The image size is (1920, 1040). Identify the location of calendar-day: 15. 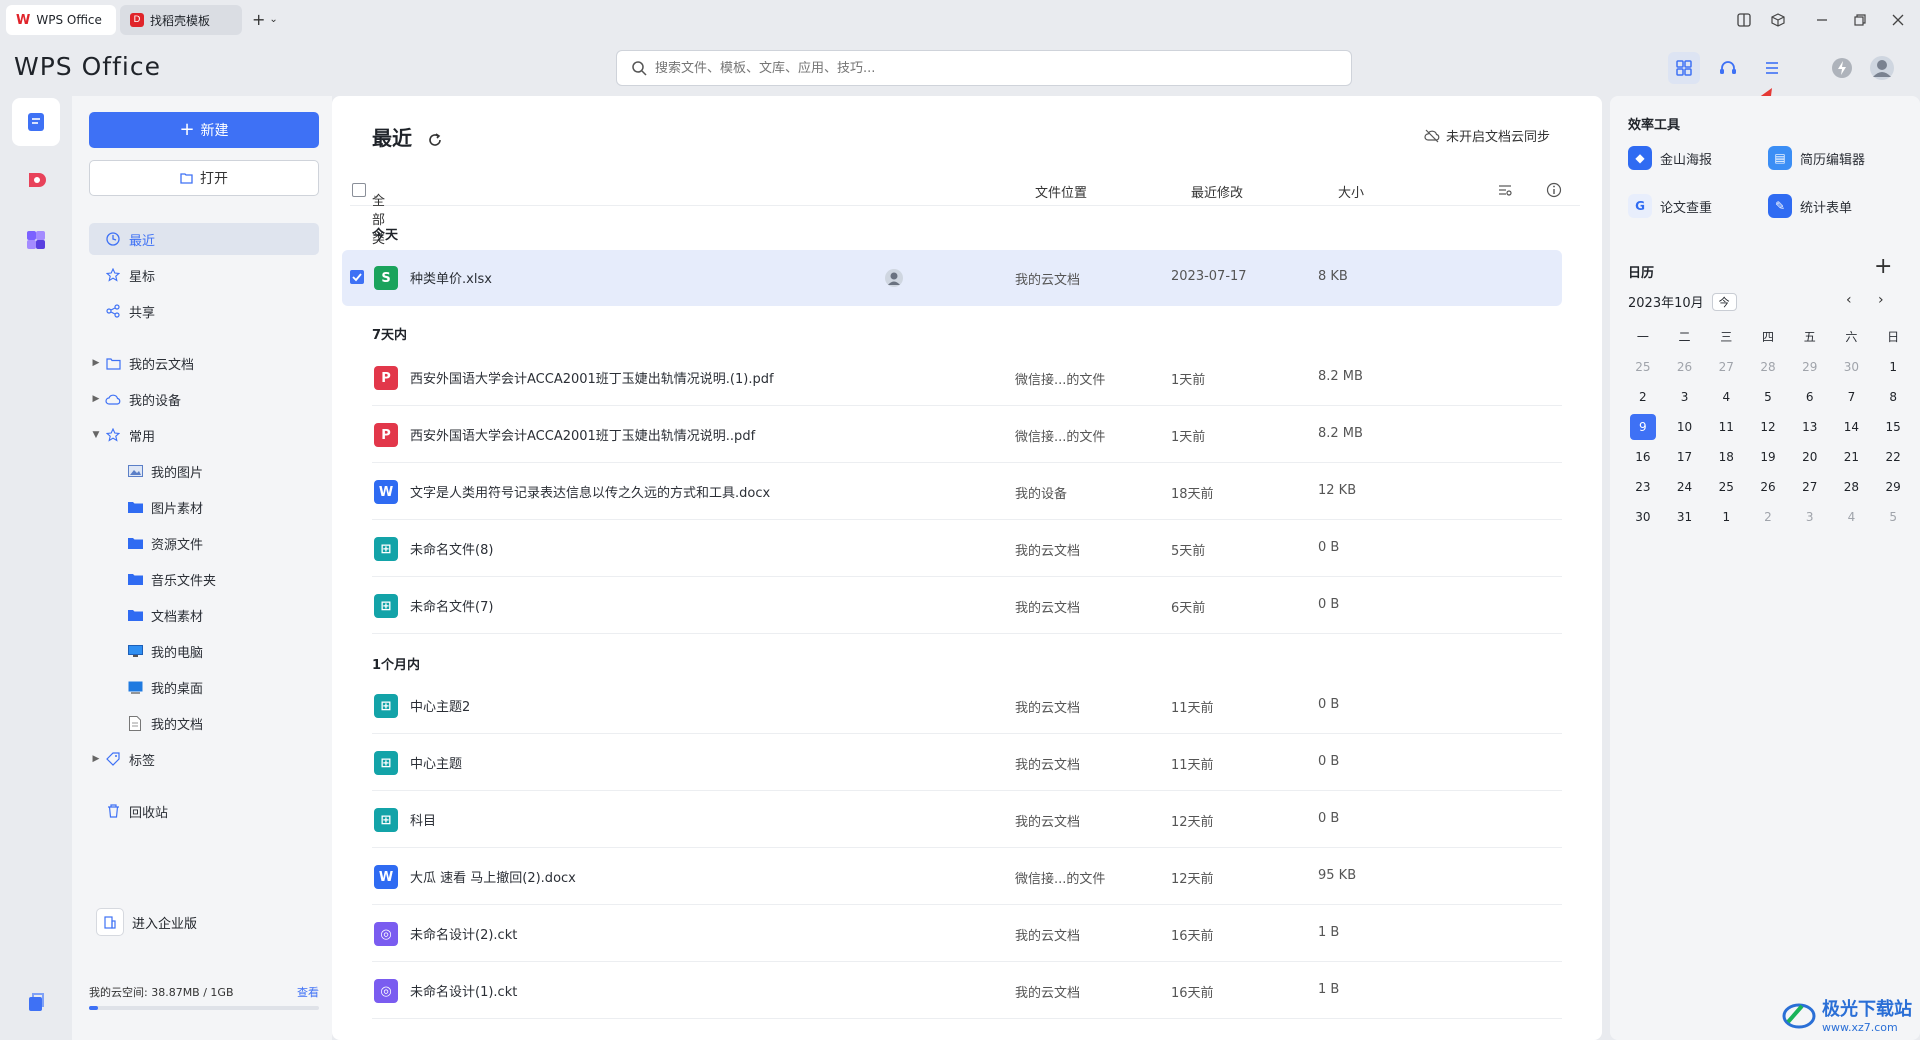
(1893, 427).